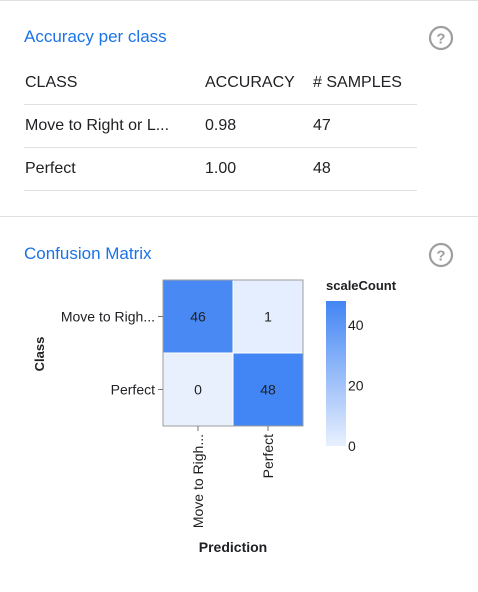 The image size is (478, 592). I want to click on y-axis-label: Class, so click(39, 354).